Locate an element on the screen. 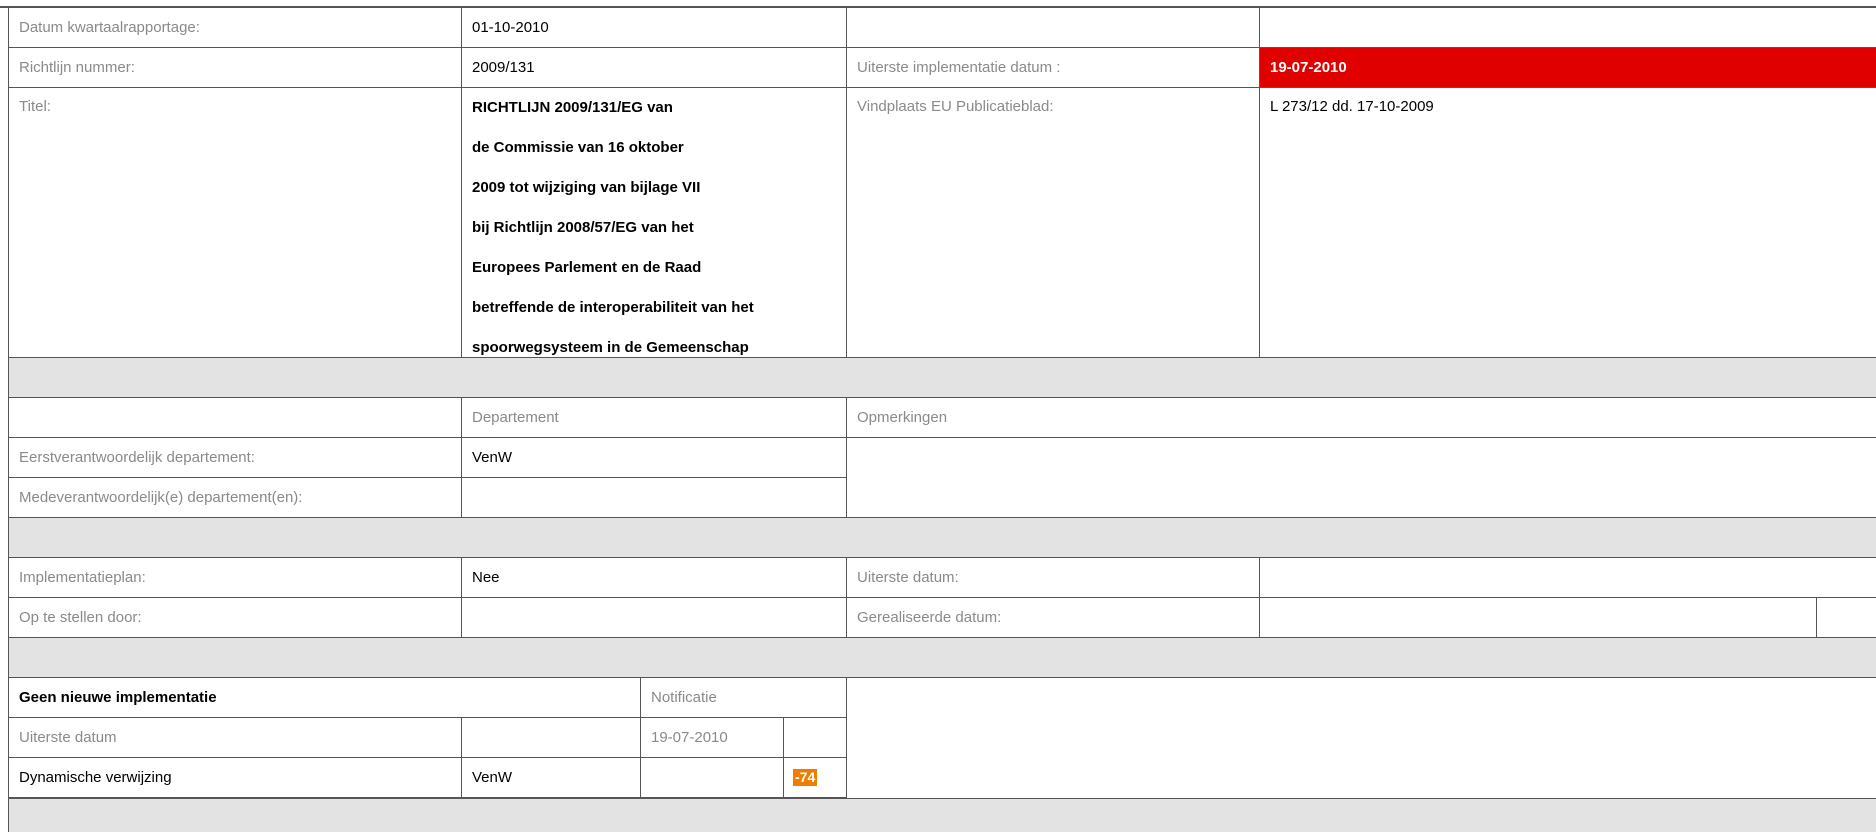 This screenshot has width=1876, height=832. left-border is located at coordinates (4, 420).